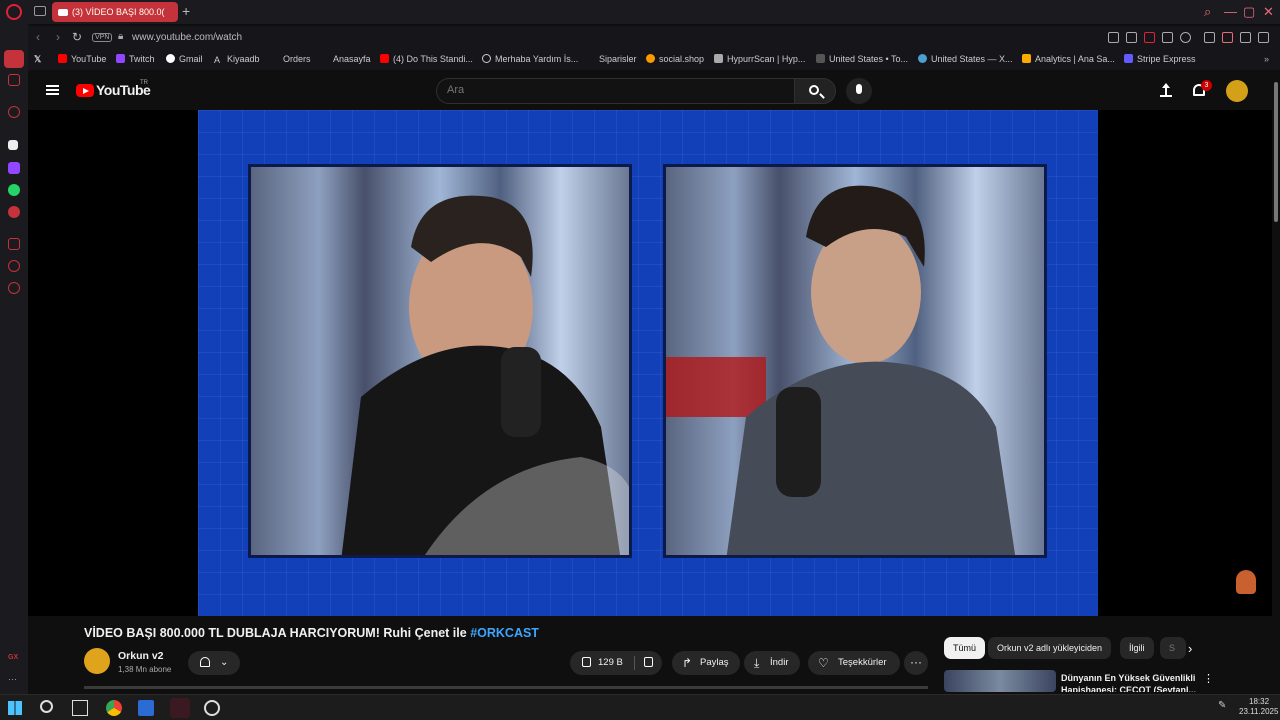 Image resolution: width=1280 pixels, height=720 pixels. Describe the element at coordinates (145, 669) in the screenshot. I see `channel-subscriber-count: 1,38 Mn abone` at that location.